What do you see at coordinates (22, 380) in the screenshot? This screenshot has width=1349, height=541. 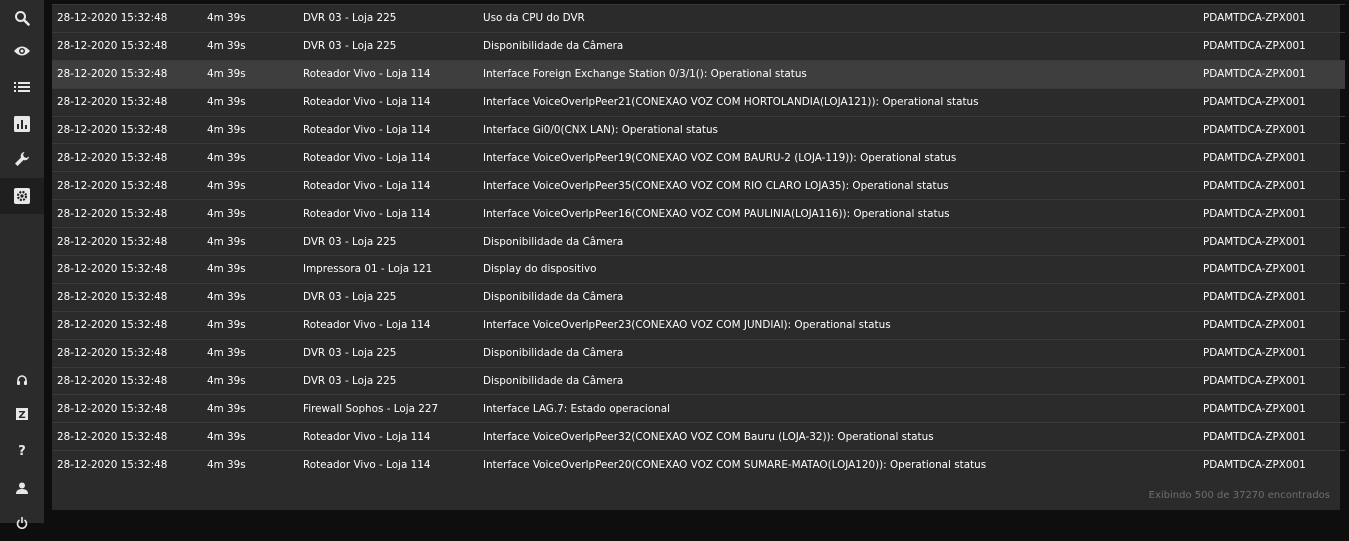 I see `sidebar-support` at bounding box center [22, 380].